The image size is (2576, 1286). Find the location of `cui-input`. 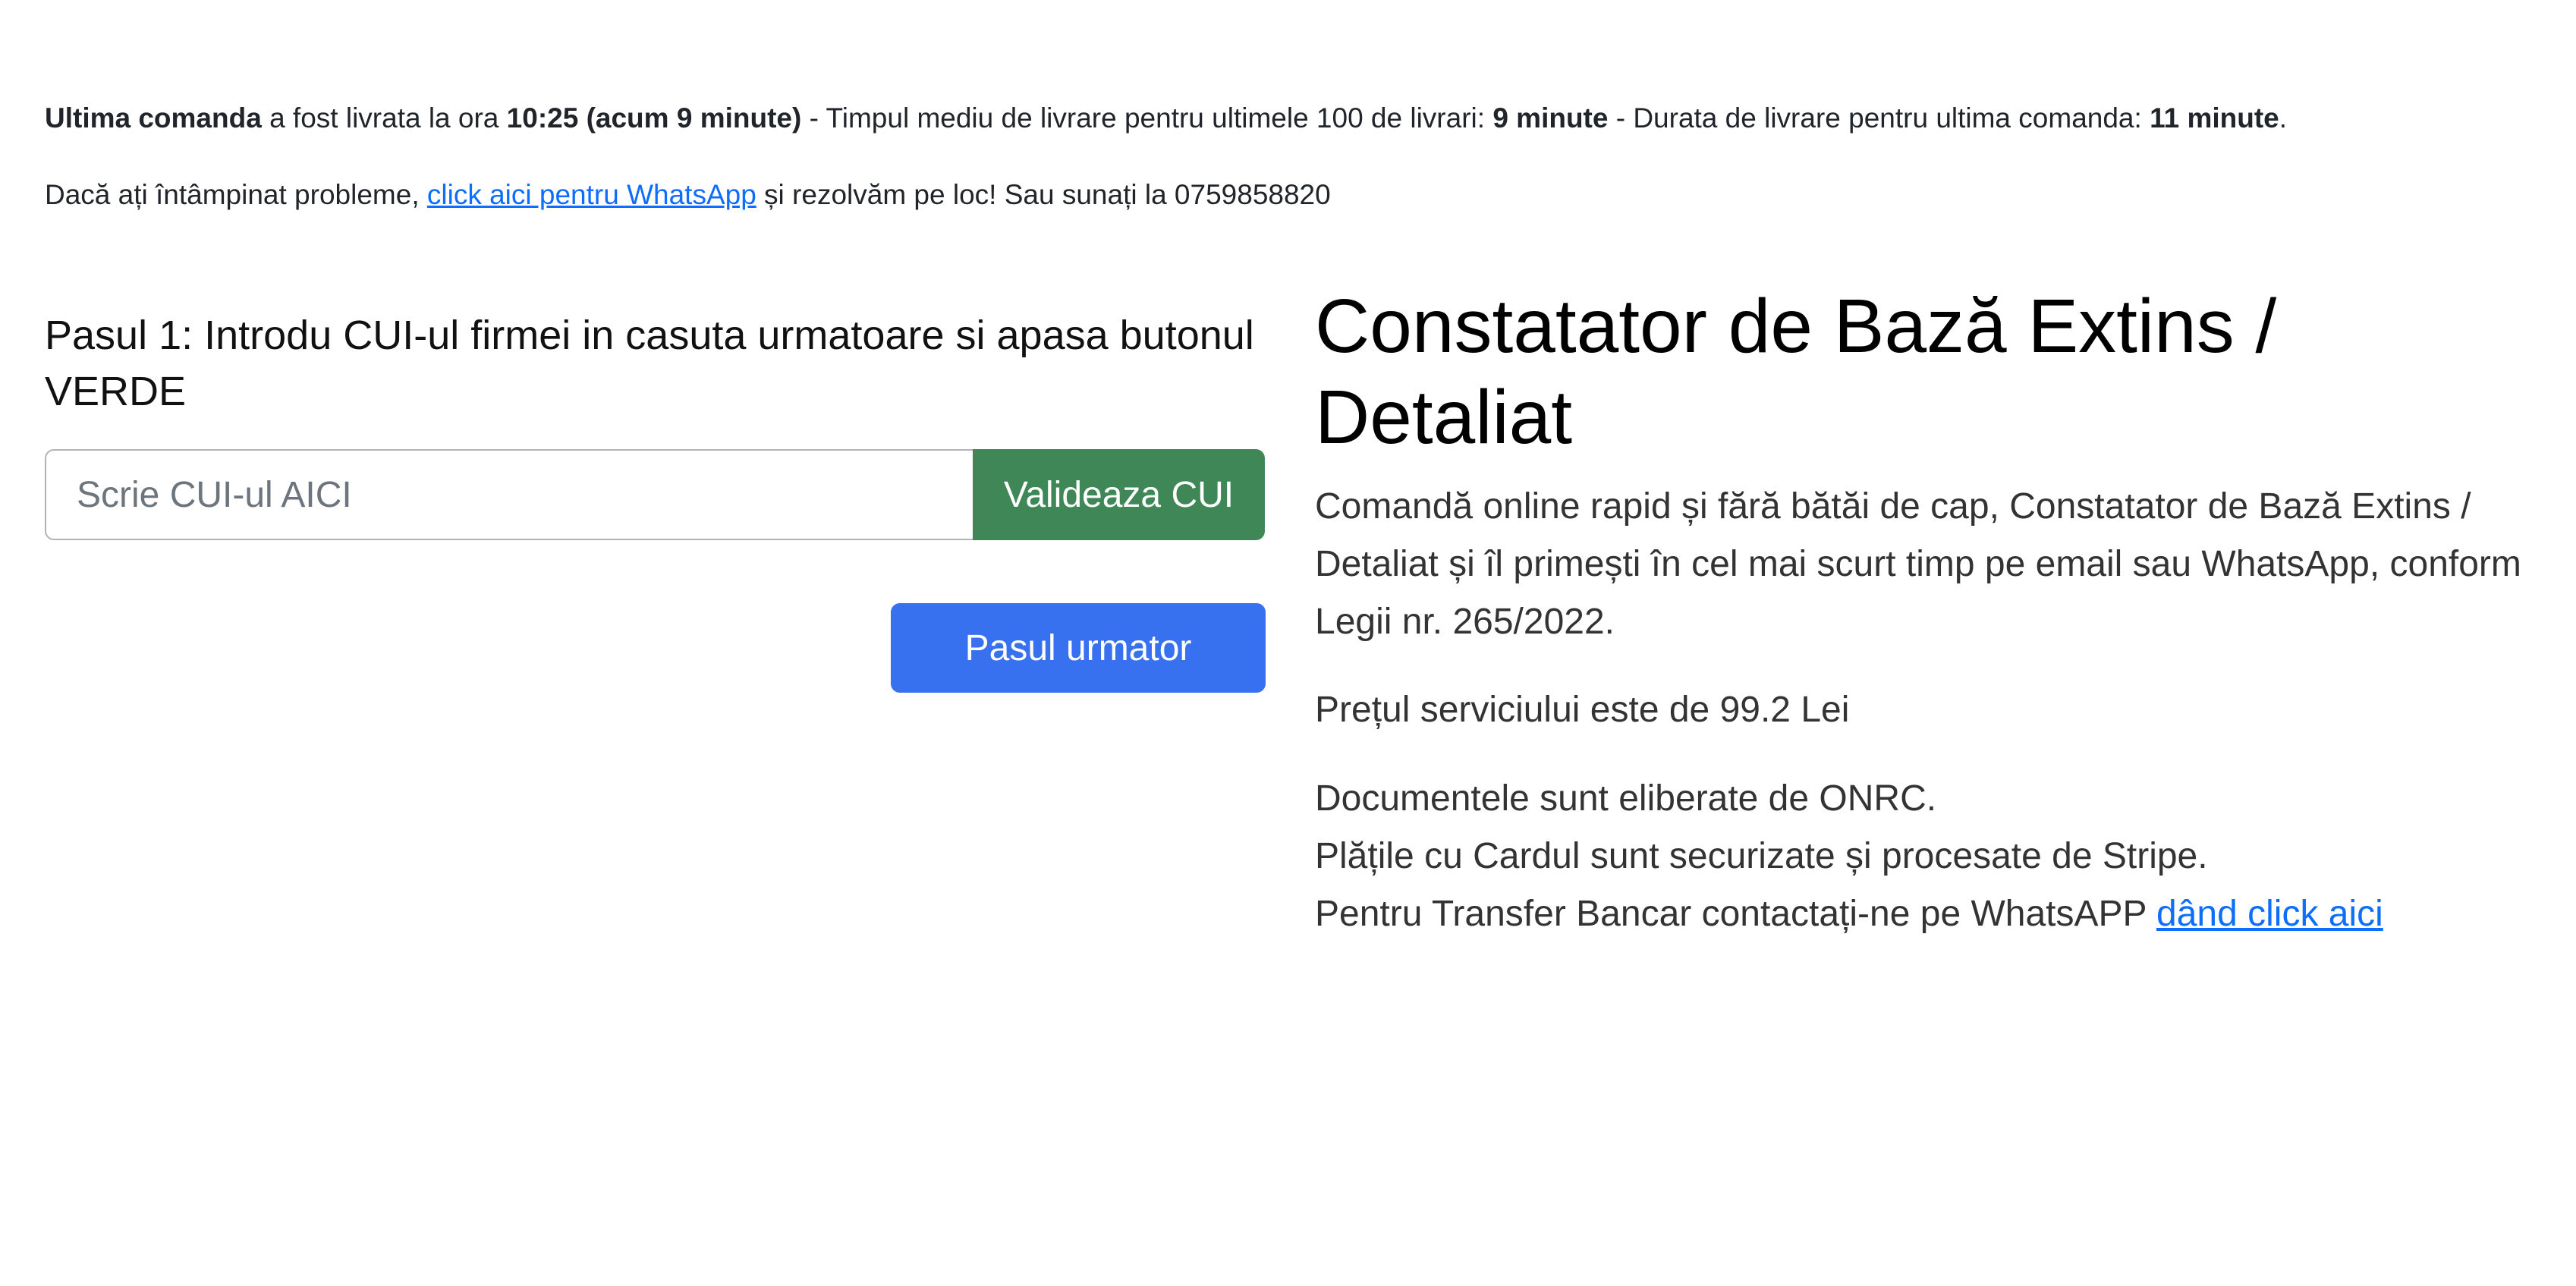

cui-input is located at coordinates (509, 494).